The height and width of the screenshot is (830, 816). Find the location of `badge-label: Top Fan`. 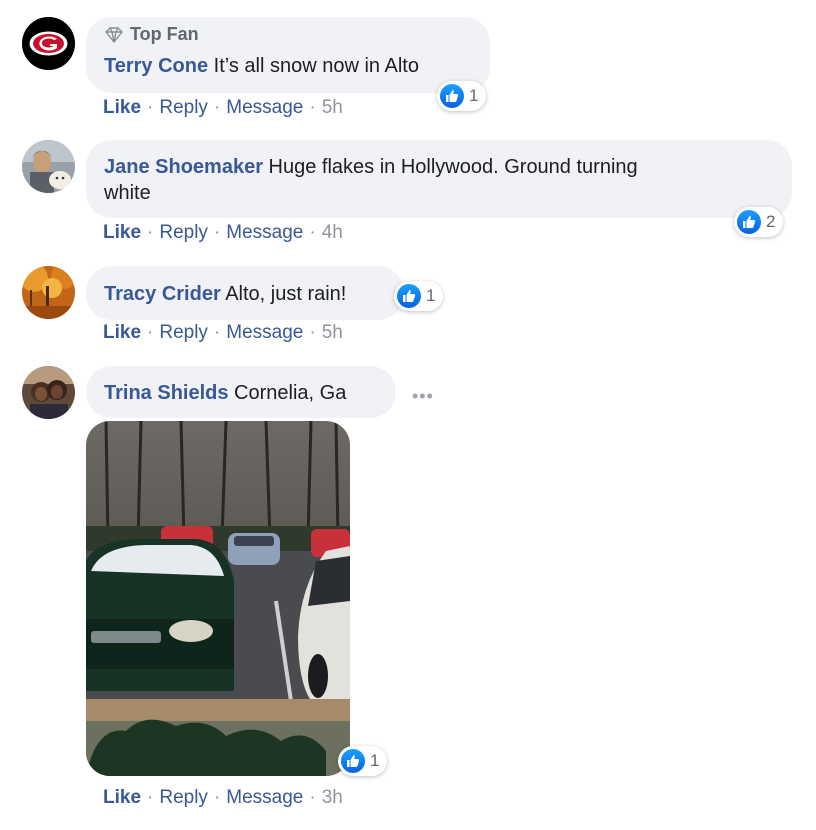

badge-label: Top Fan is located at coordinates (164, 34).